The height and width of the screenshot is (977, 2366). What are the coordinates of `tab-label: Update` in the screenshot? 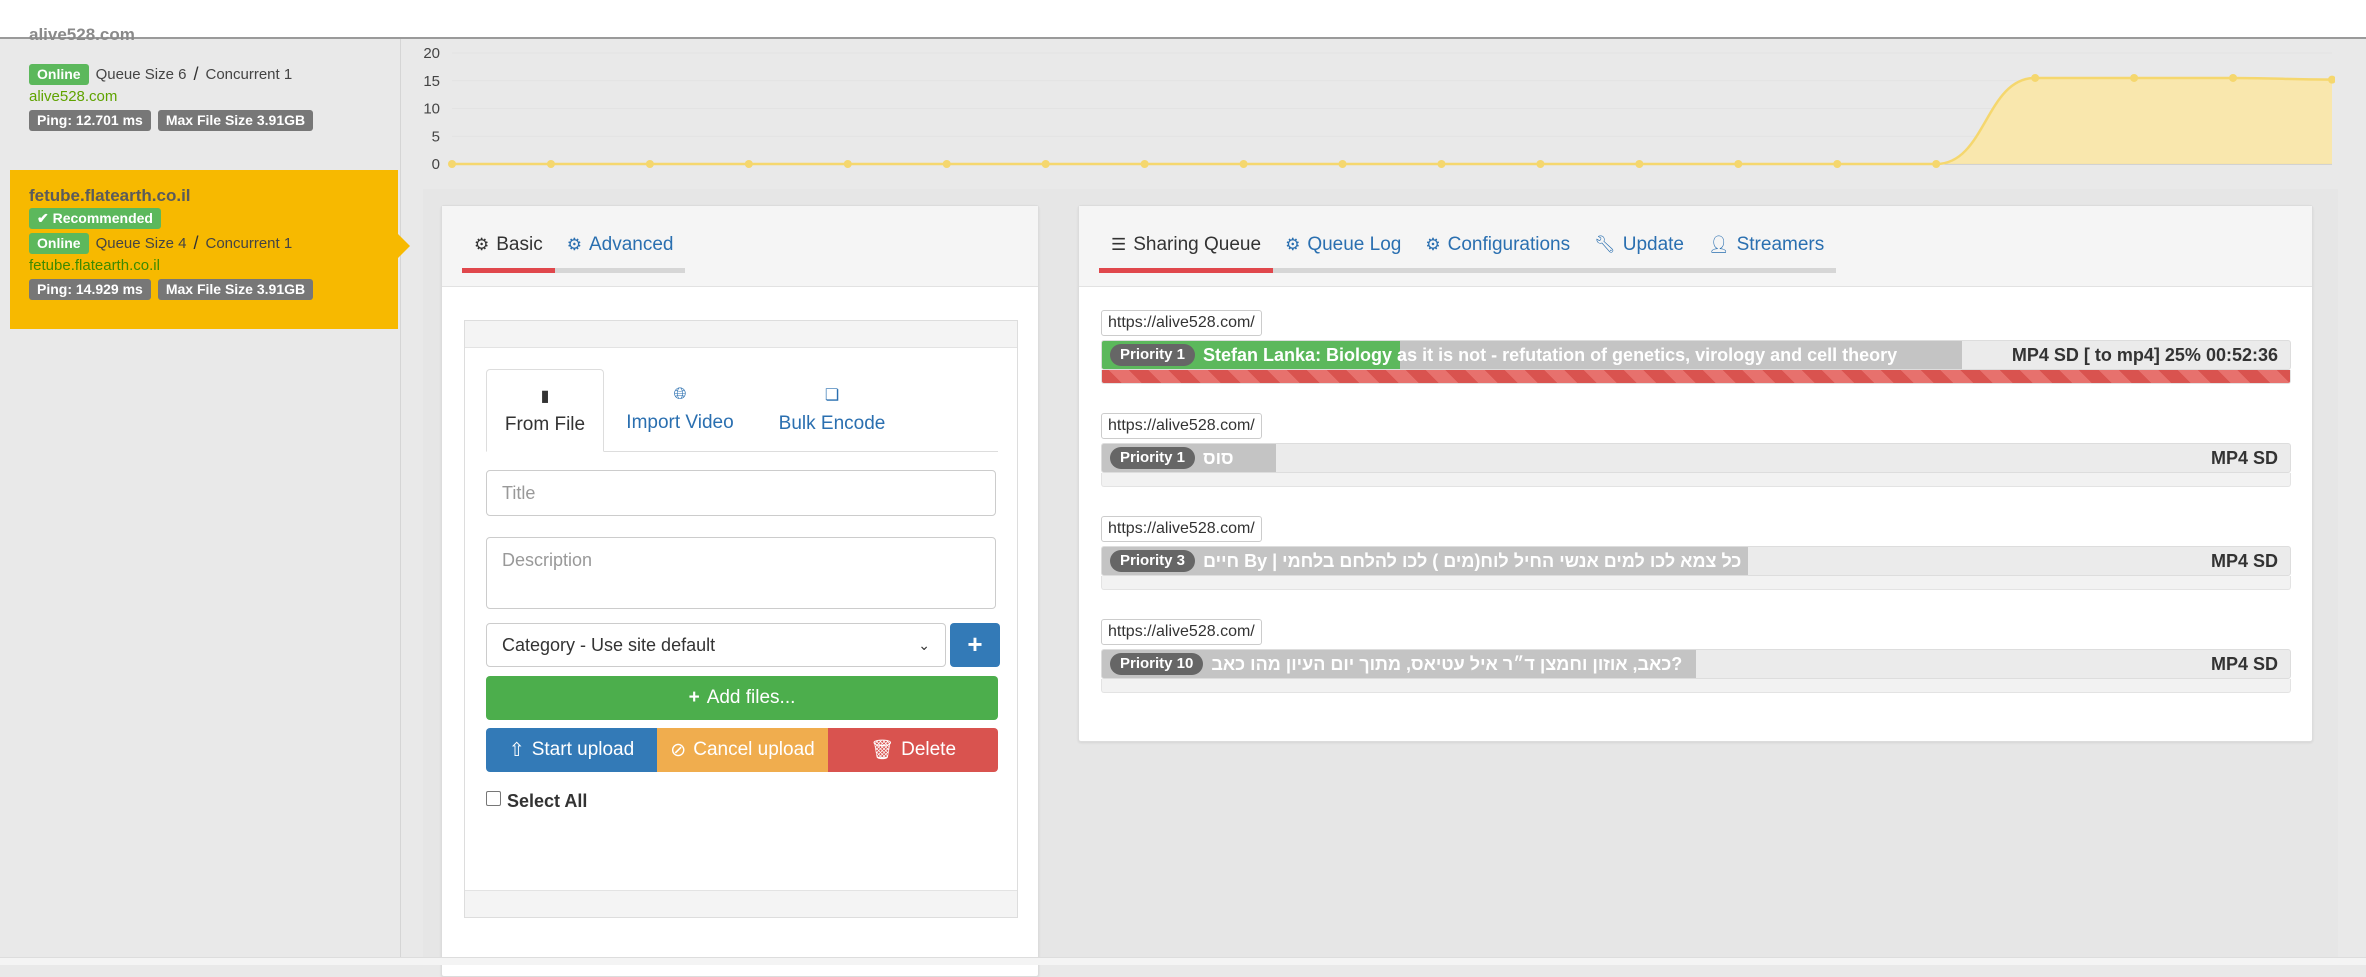 It's located at (1653, 244).